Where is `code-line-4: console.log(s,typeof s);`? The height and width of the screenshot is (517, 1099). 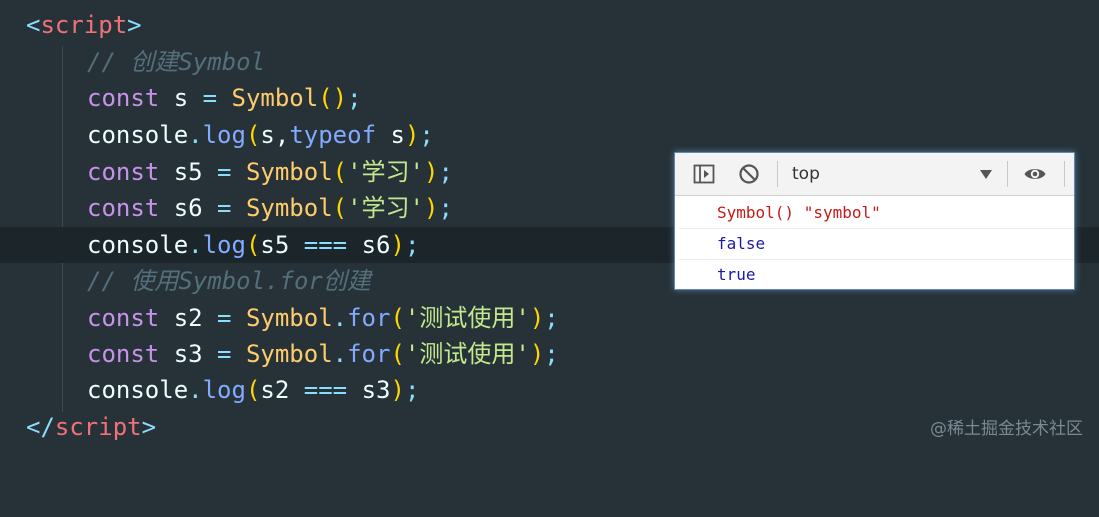 code-line-4: console.log(s,typeof s); is located at coordinates (549, 135).